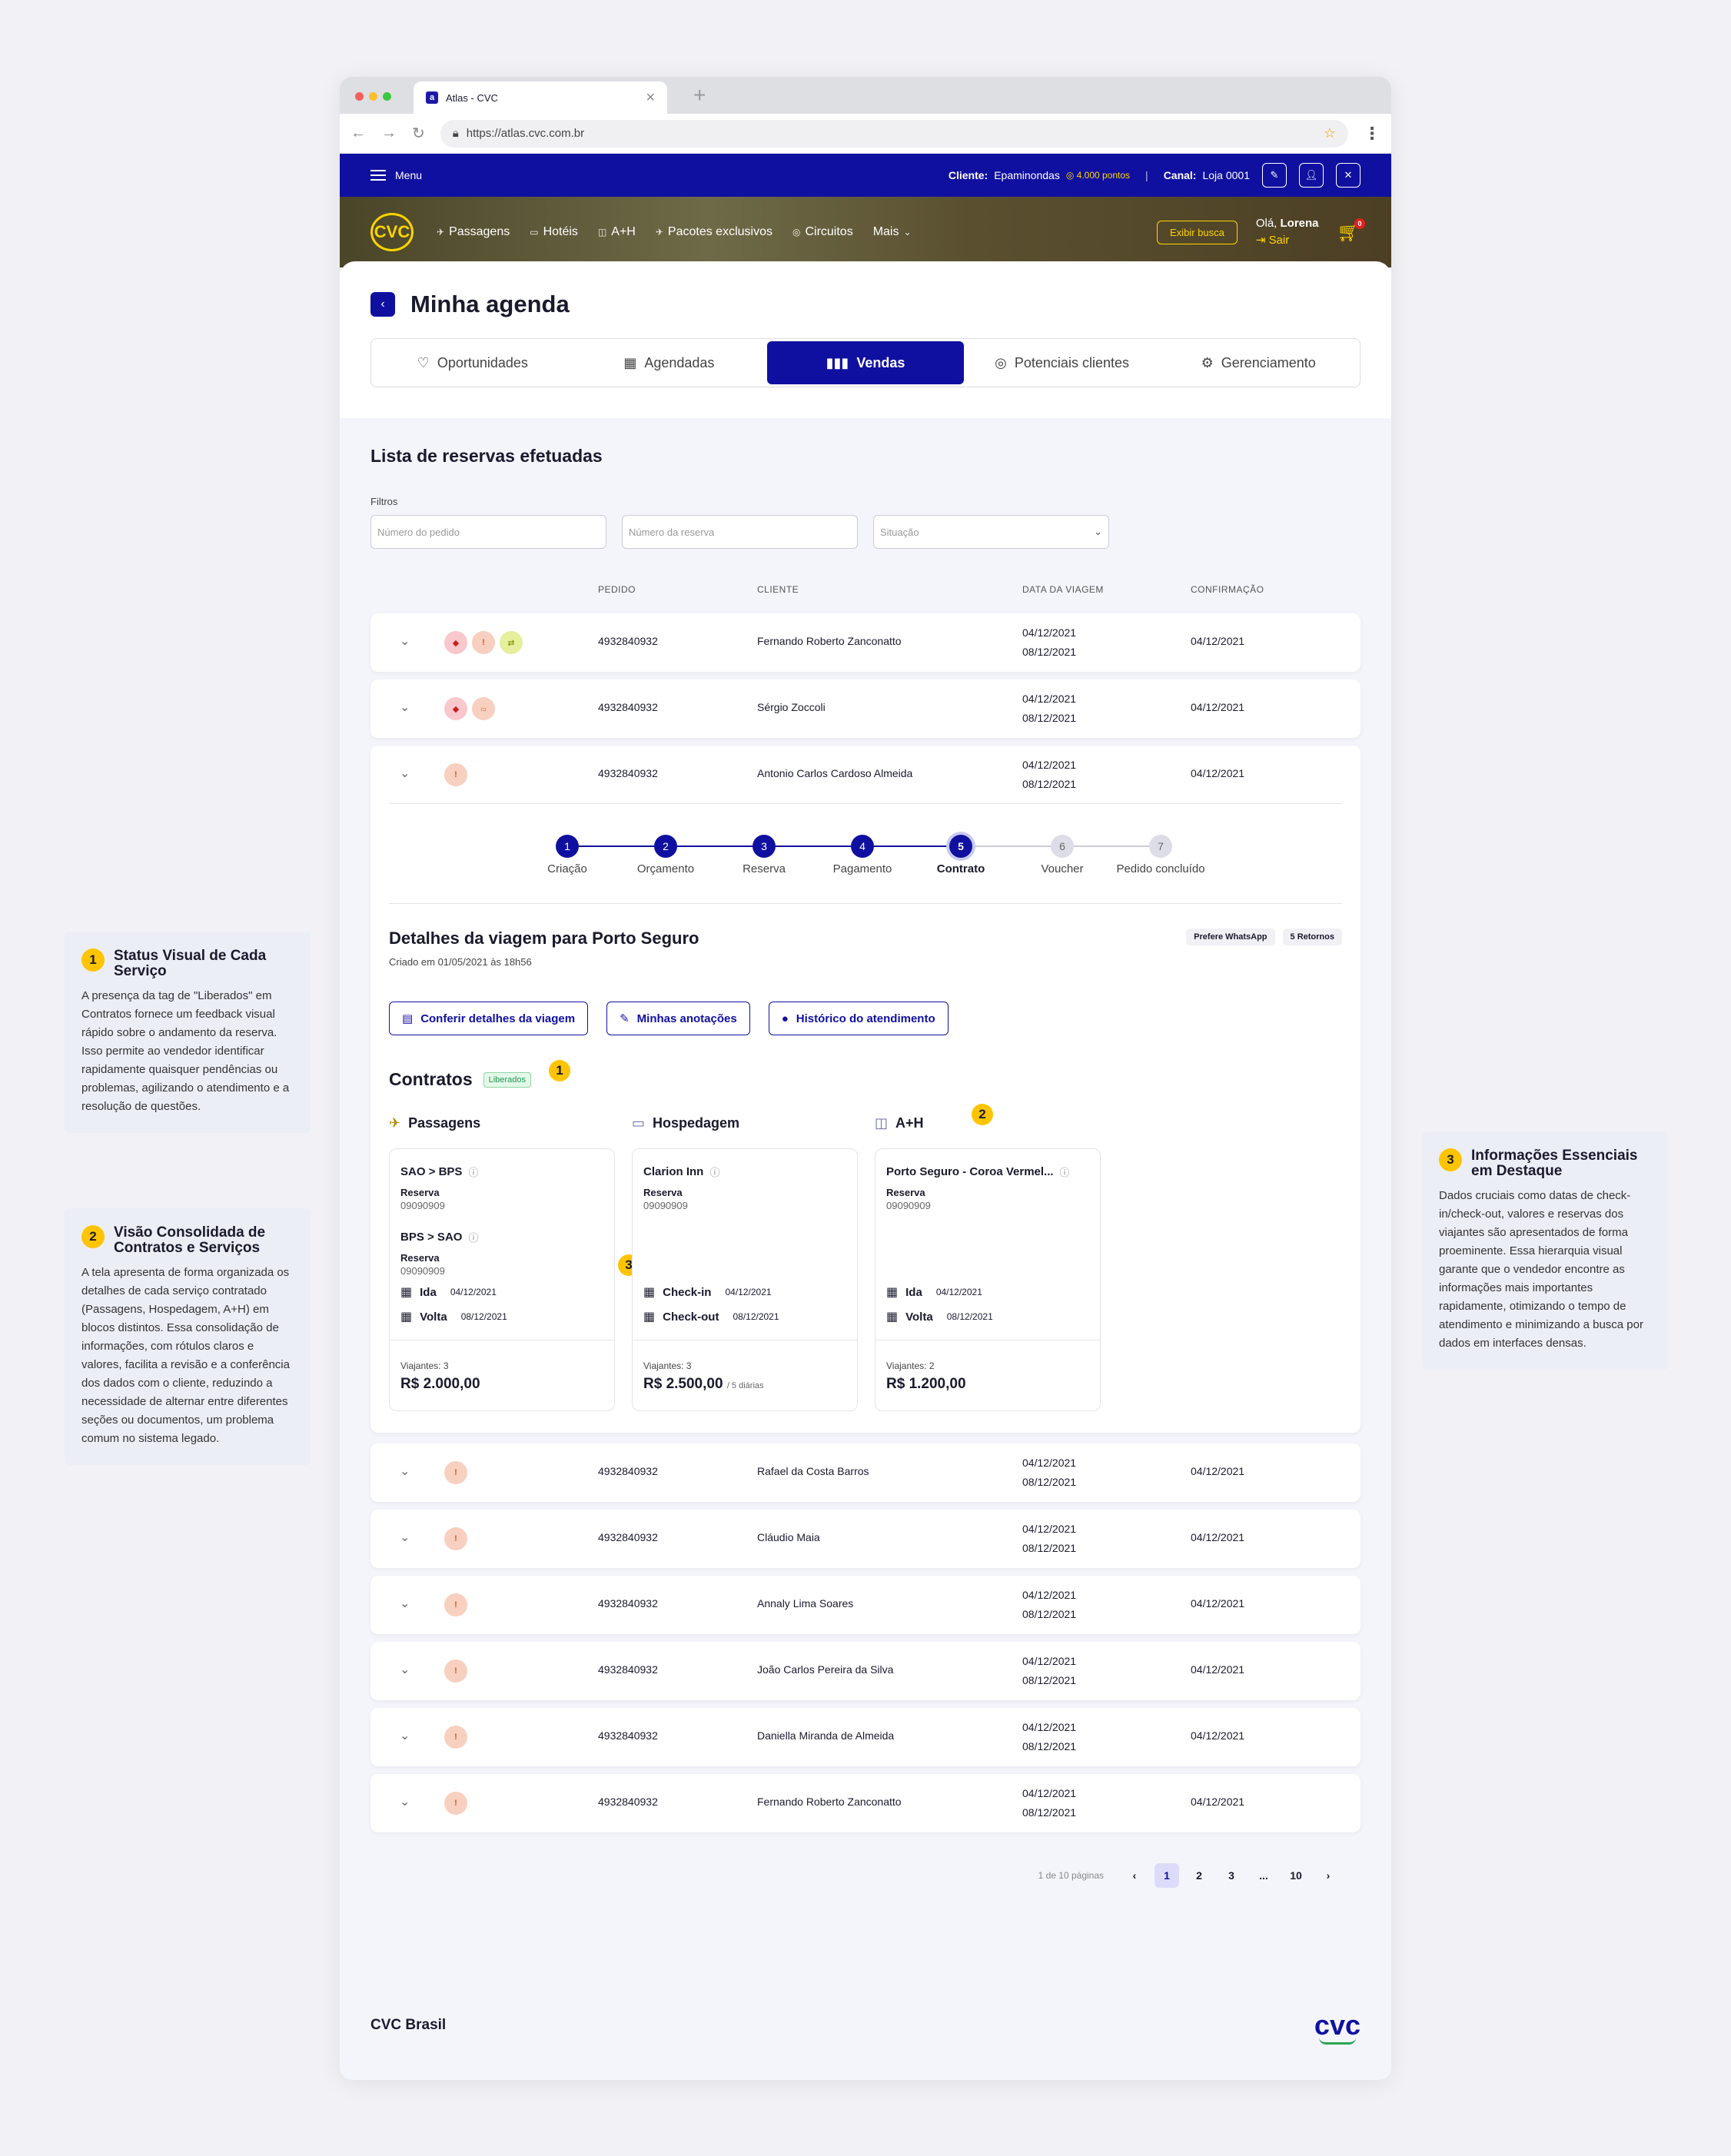 The height and width of the screenshot is (2156, 1731). I want to click on lightbulb-icon: ♡, so click(424, 362).